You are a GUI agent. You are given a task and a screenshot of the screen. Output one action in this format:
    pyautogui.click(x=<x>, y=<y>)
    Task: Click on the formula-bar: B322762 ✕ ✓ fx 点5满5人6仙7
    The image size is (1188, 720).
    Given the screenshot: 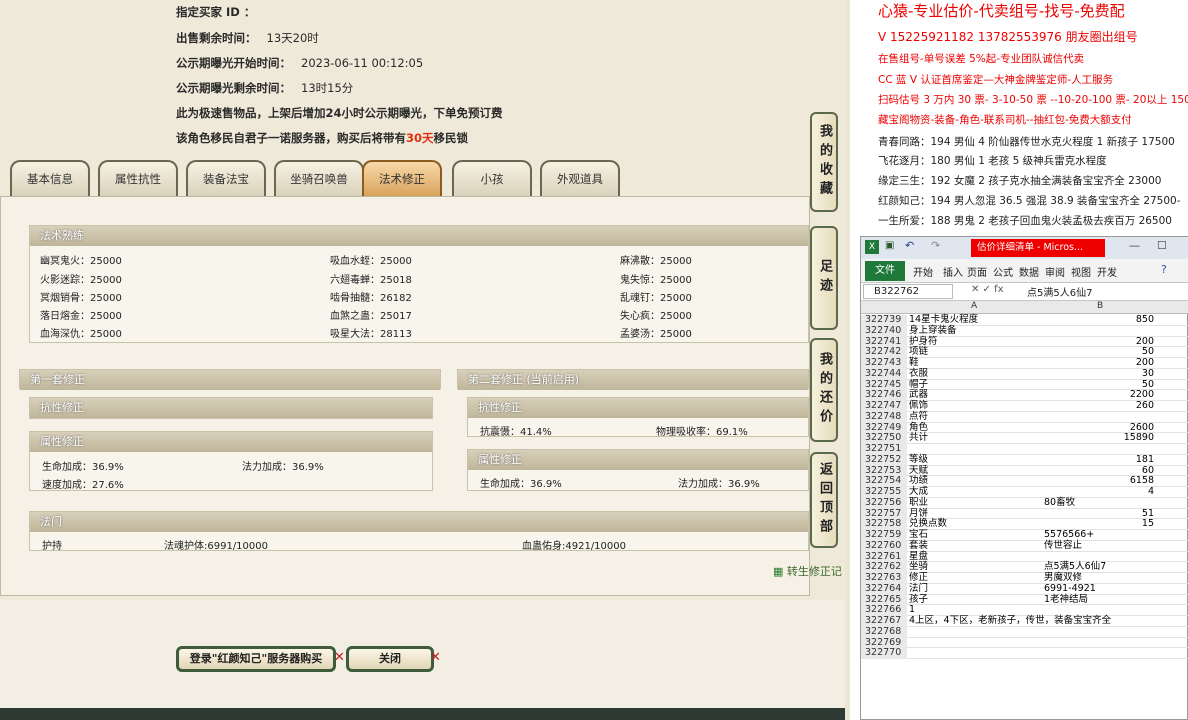 What is the action you would take?
    pyautogui.click(x=1024, y=292)
    